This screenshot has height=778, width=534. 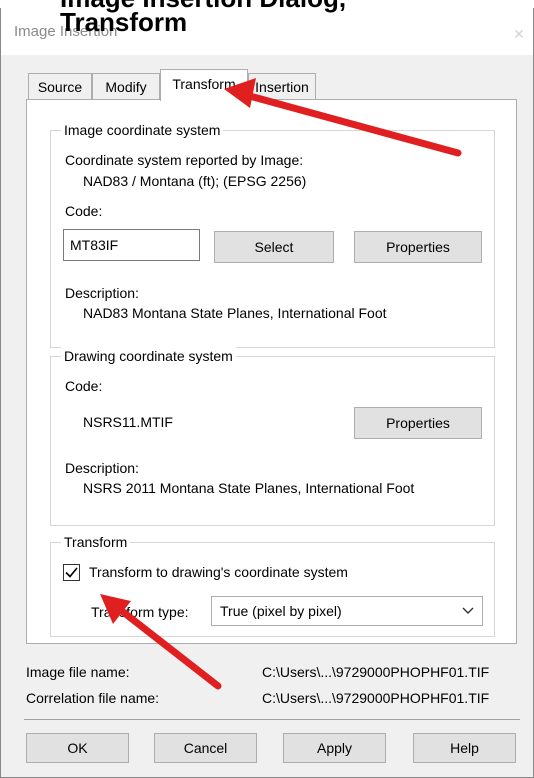 I want to click on tab-source-label: Source, so click(x=60, y=87).